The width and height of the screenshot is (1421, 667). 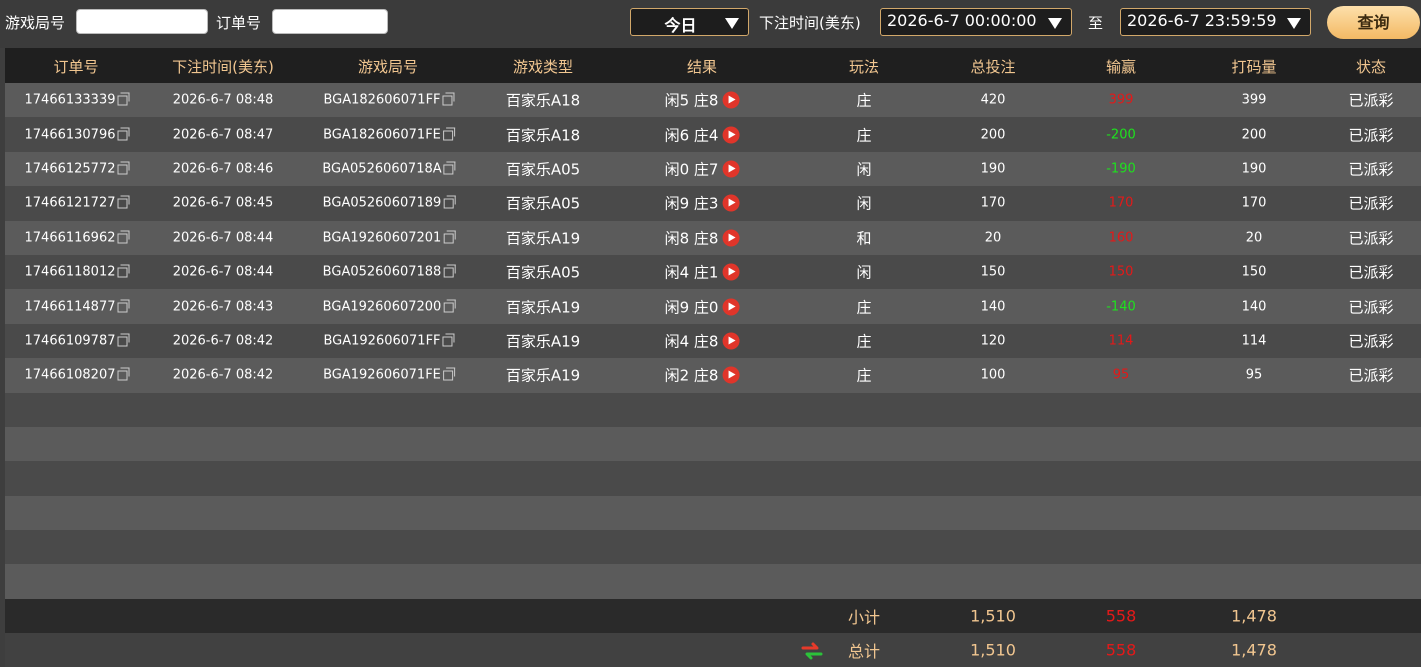 I want to click on game-round: BGA192606071FF, so click(x=382, y=341).